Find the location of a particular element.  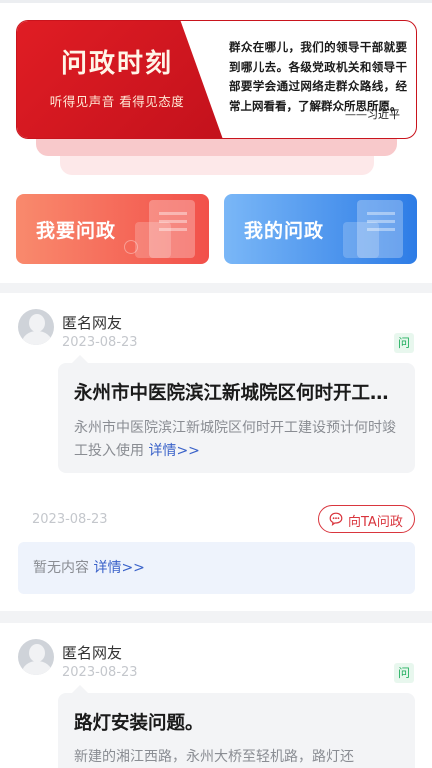

ask-ta-label: 向TA问政 is located at coordinates (375, 522).